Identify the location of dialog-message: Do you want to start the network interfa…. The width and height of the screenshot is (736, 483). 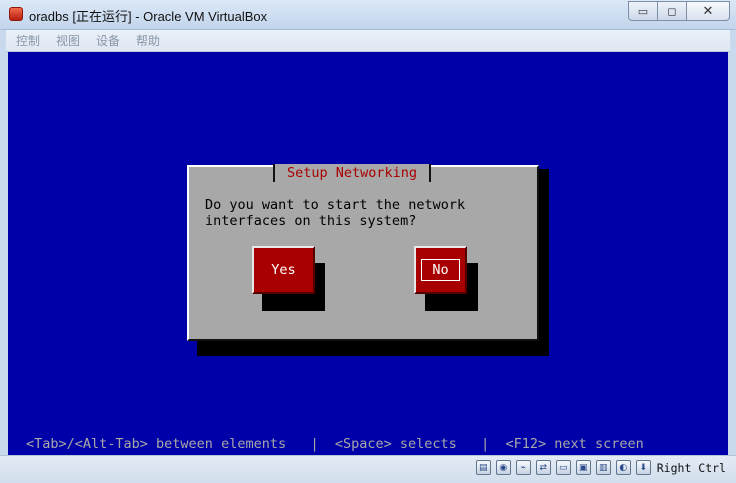
(335, 213).